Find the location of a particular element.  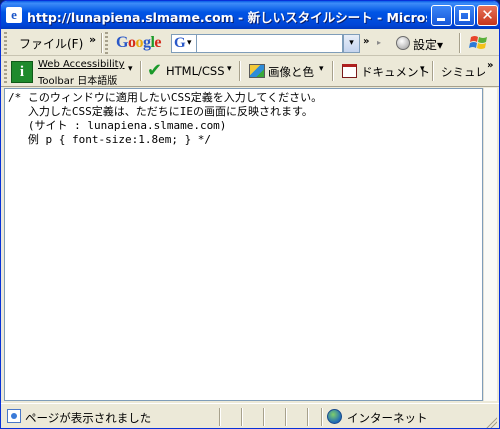

minimize-icon is located at coordinates (441, 19).